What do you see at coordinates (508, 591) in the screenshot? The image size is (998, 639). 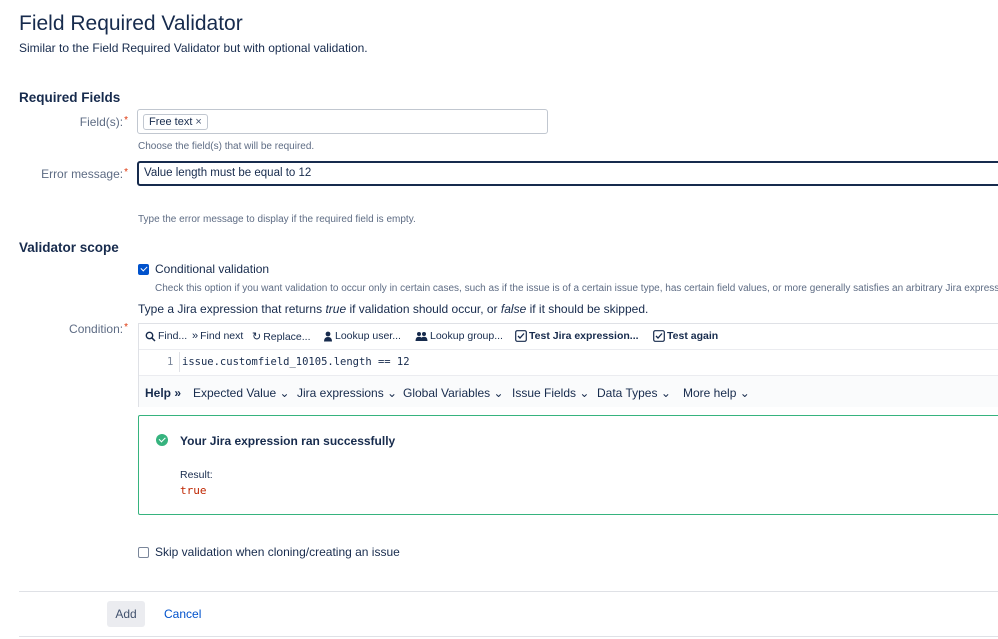 I see `footer-divider` at bounding box center [508, 591].